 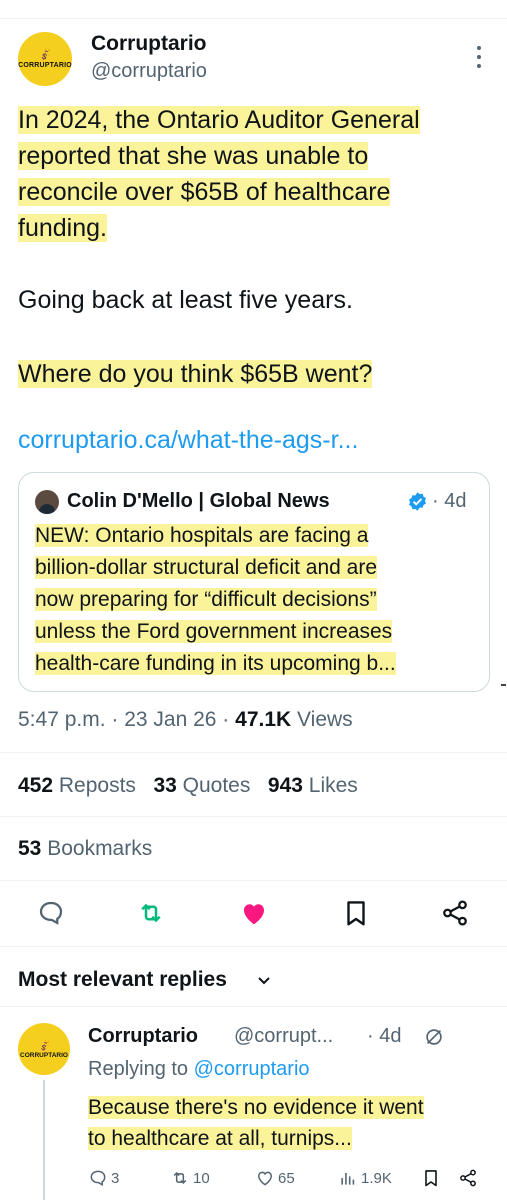 What do you see at coordinates (479, 57) in the screenshot?
I see `more-icon` at bounding box center [479, 57].